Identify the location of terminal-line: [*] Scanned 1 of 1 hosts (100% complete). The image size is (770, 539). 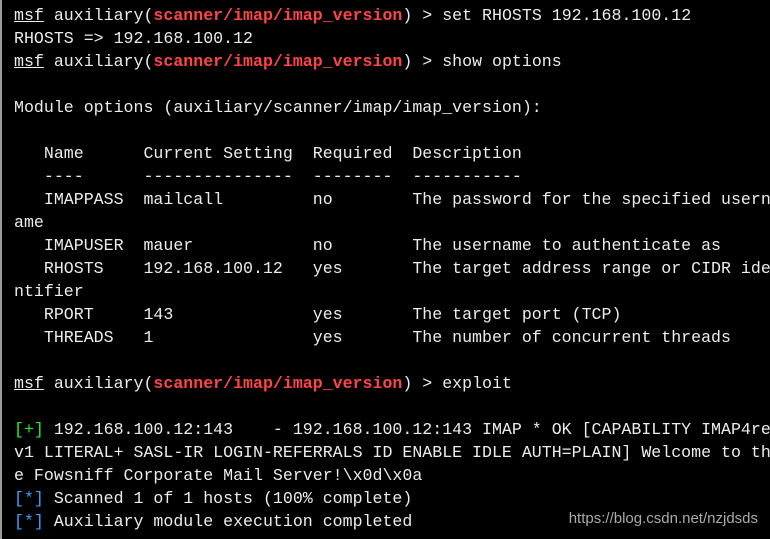
(213, 498).